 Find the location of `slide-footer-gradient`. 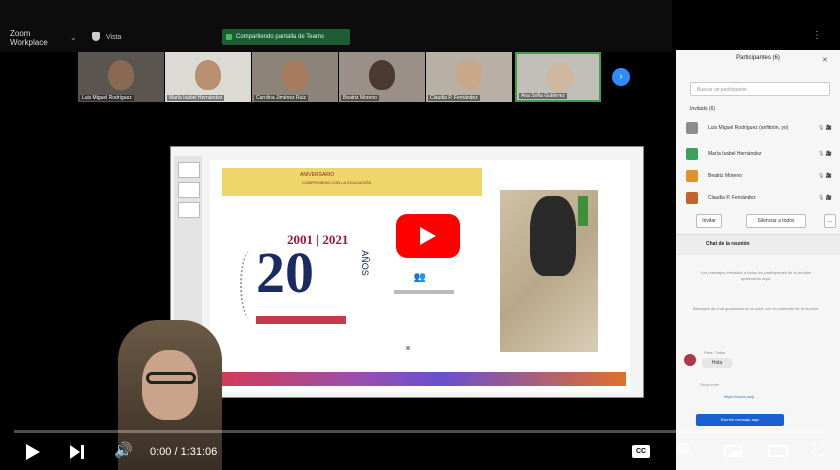

slide-footer-gradient is located at coordinates (421, 379).